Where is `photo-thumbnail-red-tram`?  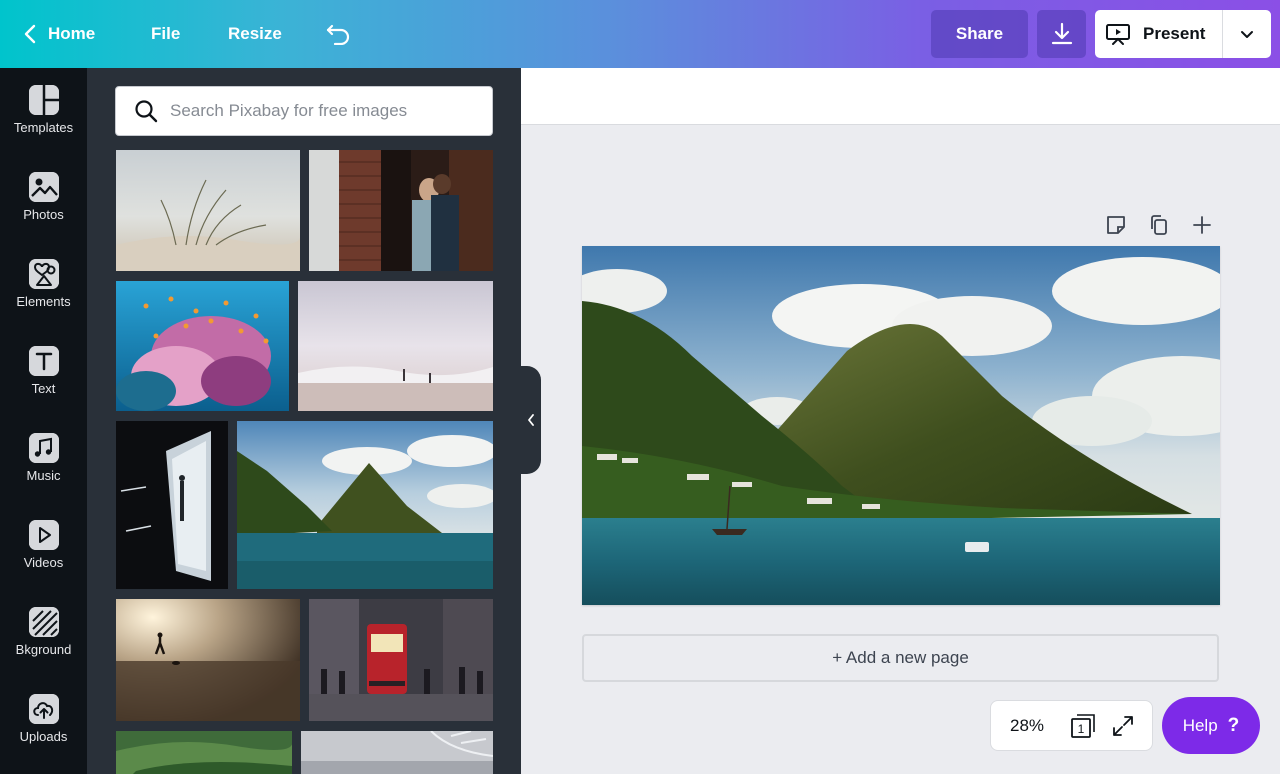
photo-thumbnail-red-tram is located at coordinates (401, 660).